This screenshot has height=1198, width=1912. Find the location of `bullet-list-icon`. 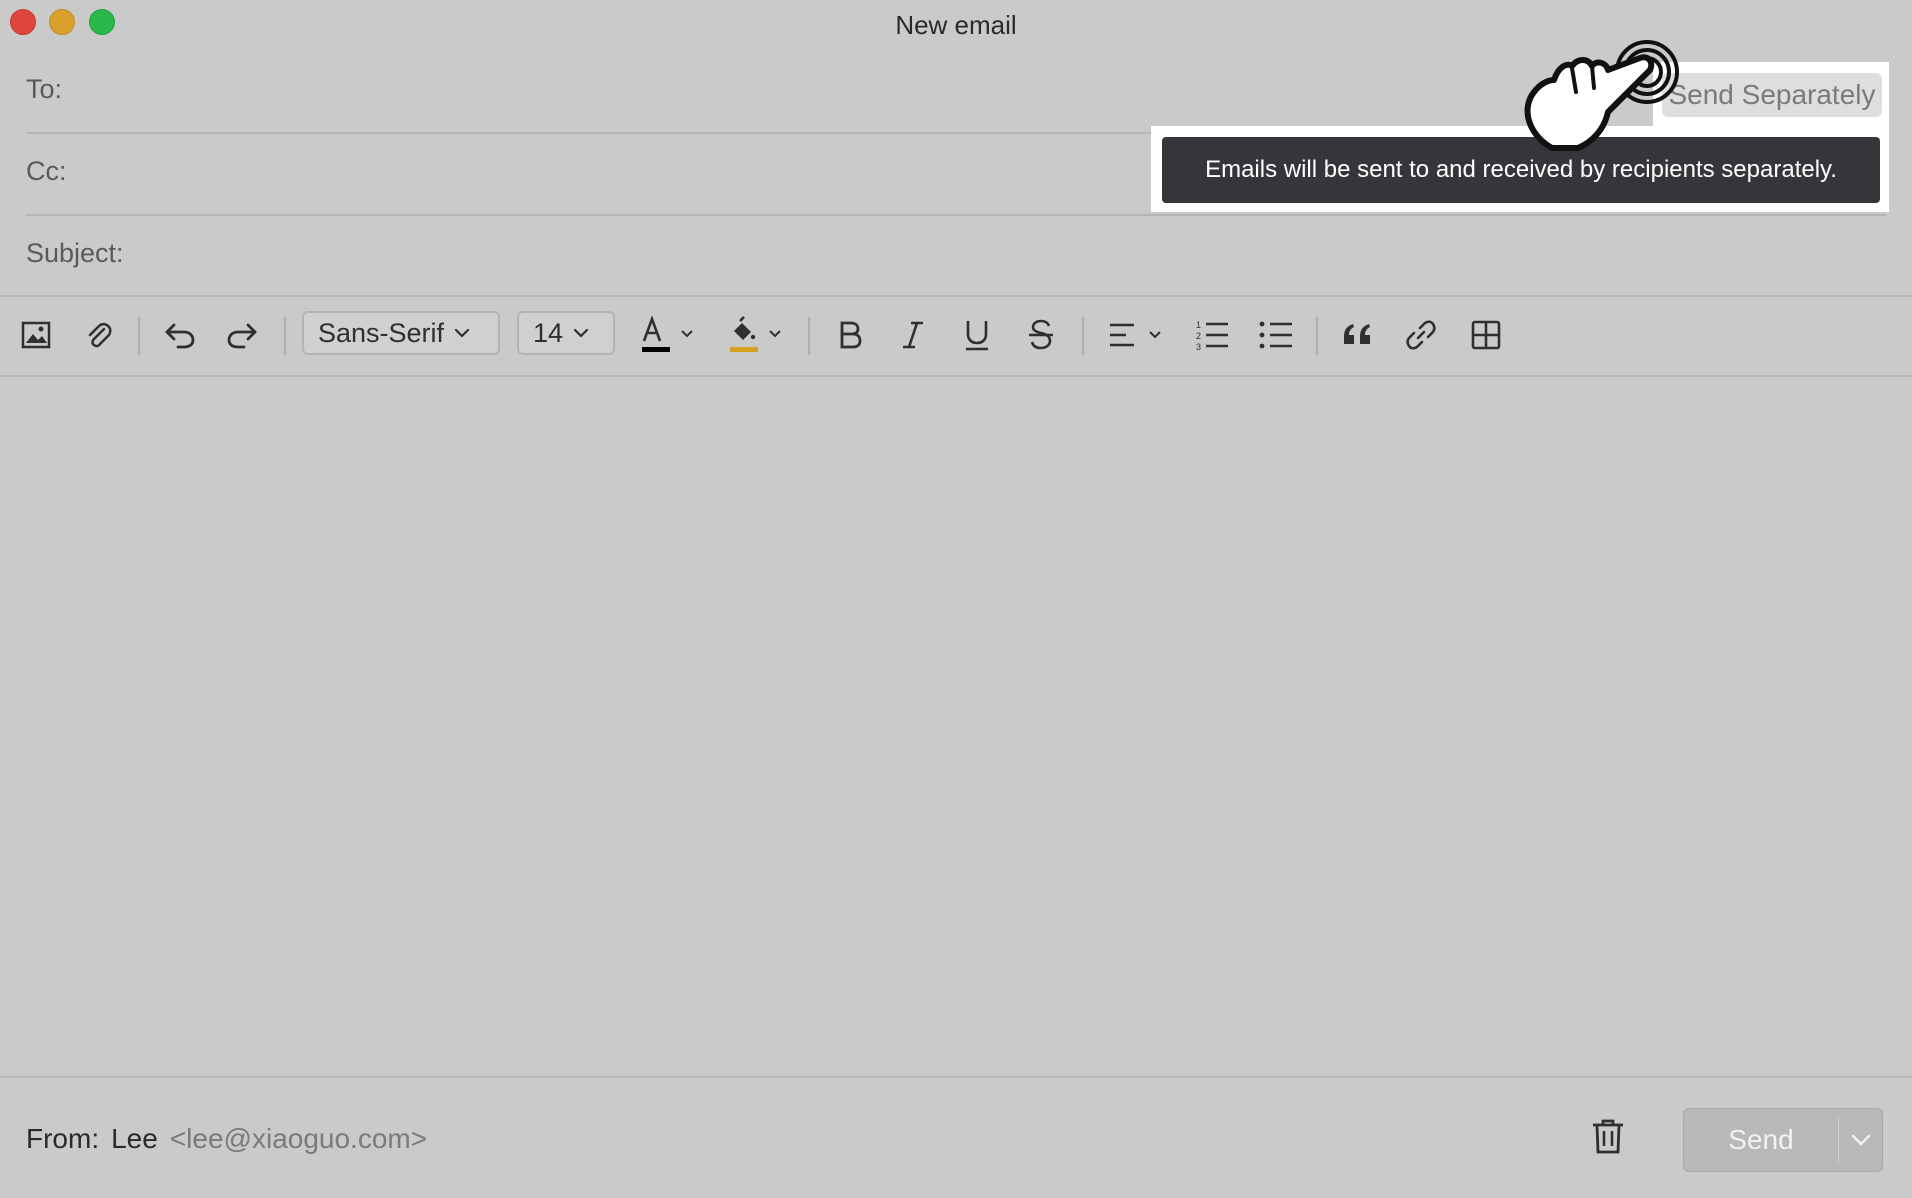

bullet-list-icon is located at coordinates (1276, 335).